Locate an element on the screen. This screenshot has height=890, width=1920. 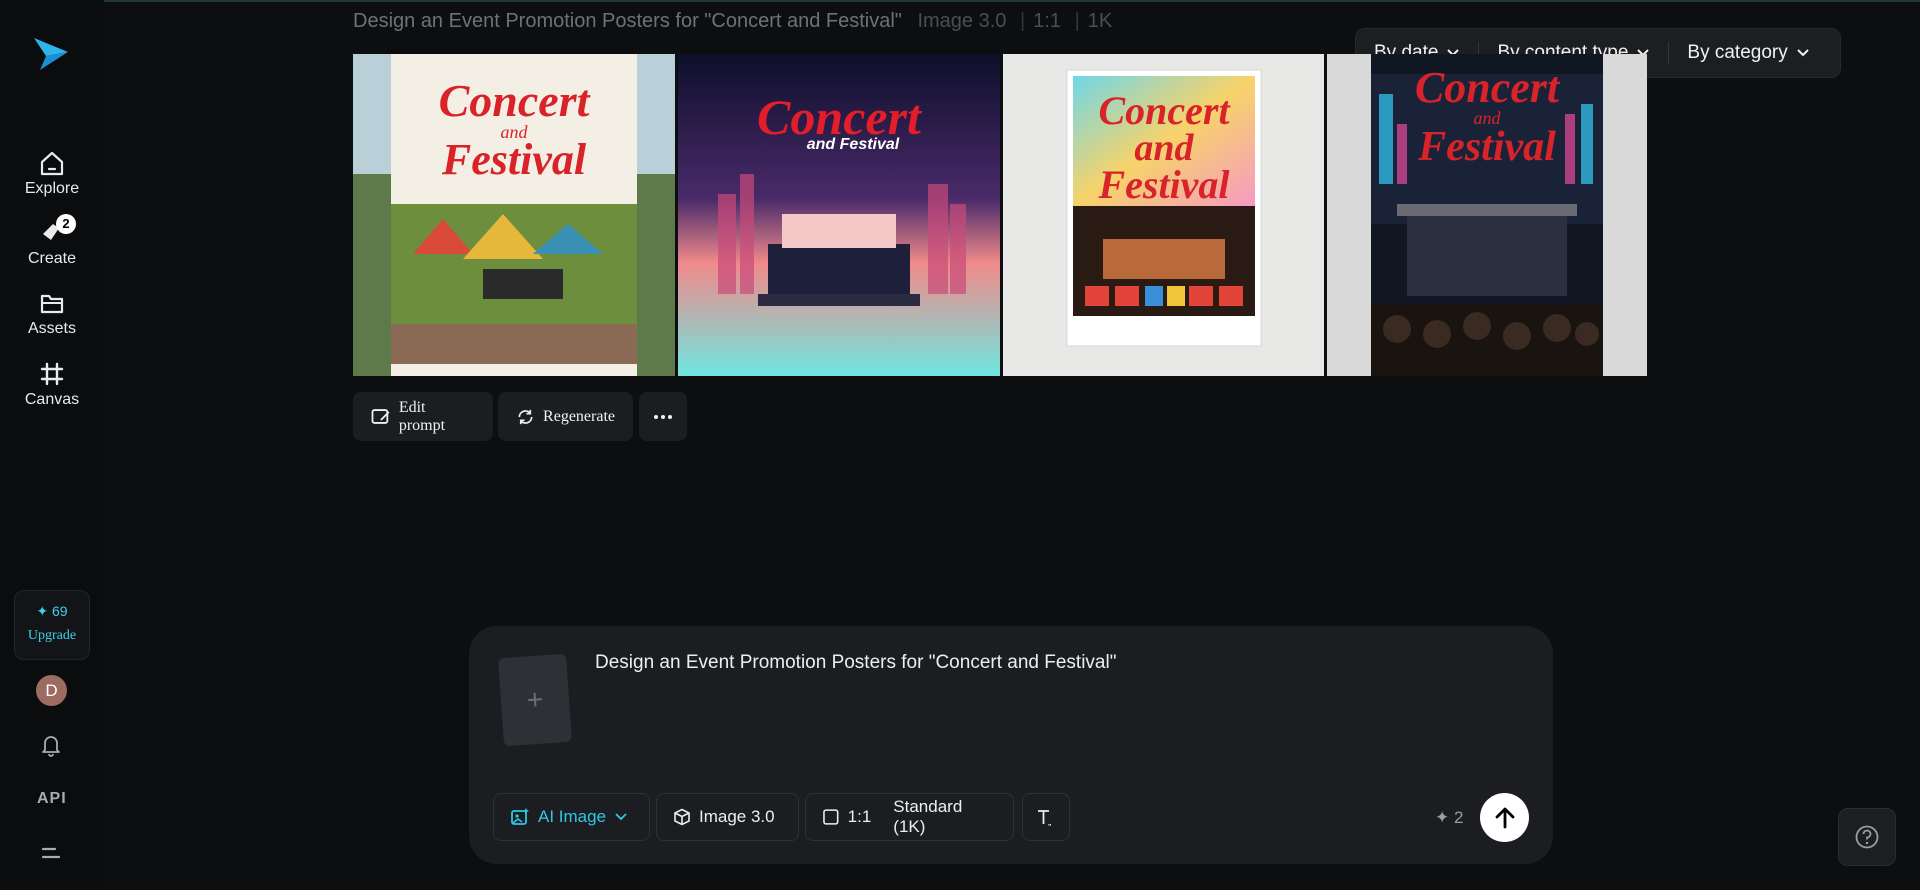
generated-image-4: Concert and Festival is located at coordinates (1487, 215).